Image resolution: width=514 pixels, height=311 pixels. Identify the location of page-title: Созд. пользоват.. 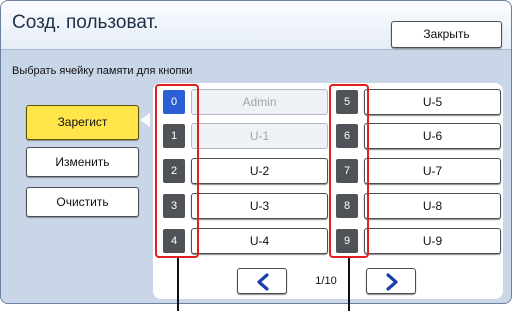
(85, 22).